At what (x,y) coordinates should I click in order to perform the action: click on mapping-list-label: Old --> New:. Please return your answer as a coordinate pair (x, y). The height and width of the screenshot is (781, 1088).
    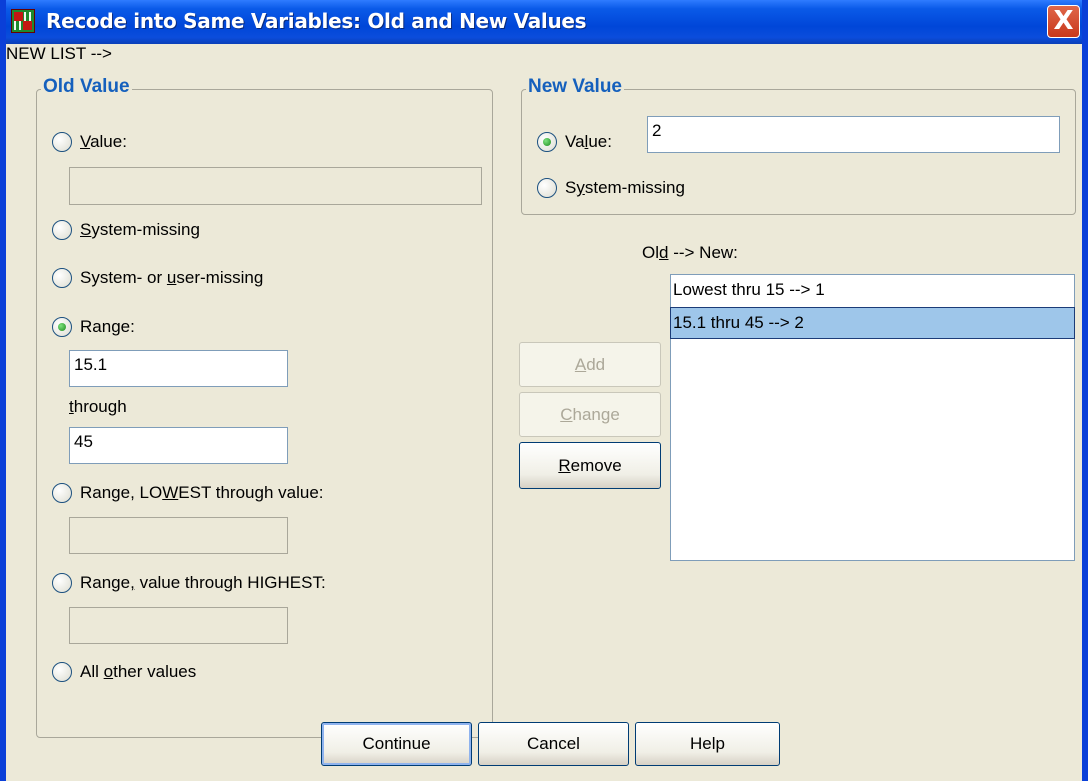
    Looking at the image, I should click on (690, 252).